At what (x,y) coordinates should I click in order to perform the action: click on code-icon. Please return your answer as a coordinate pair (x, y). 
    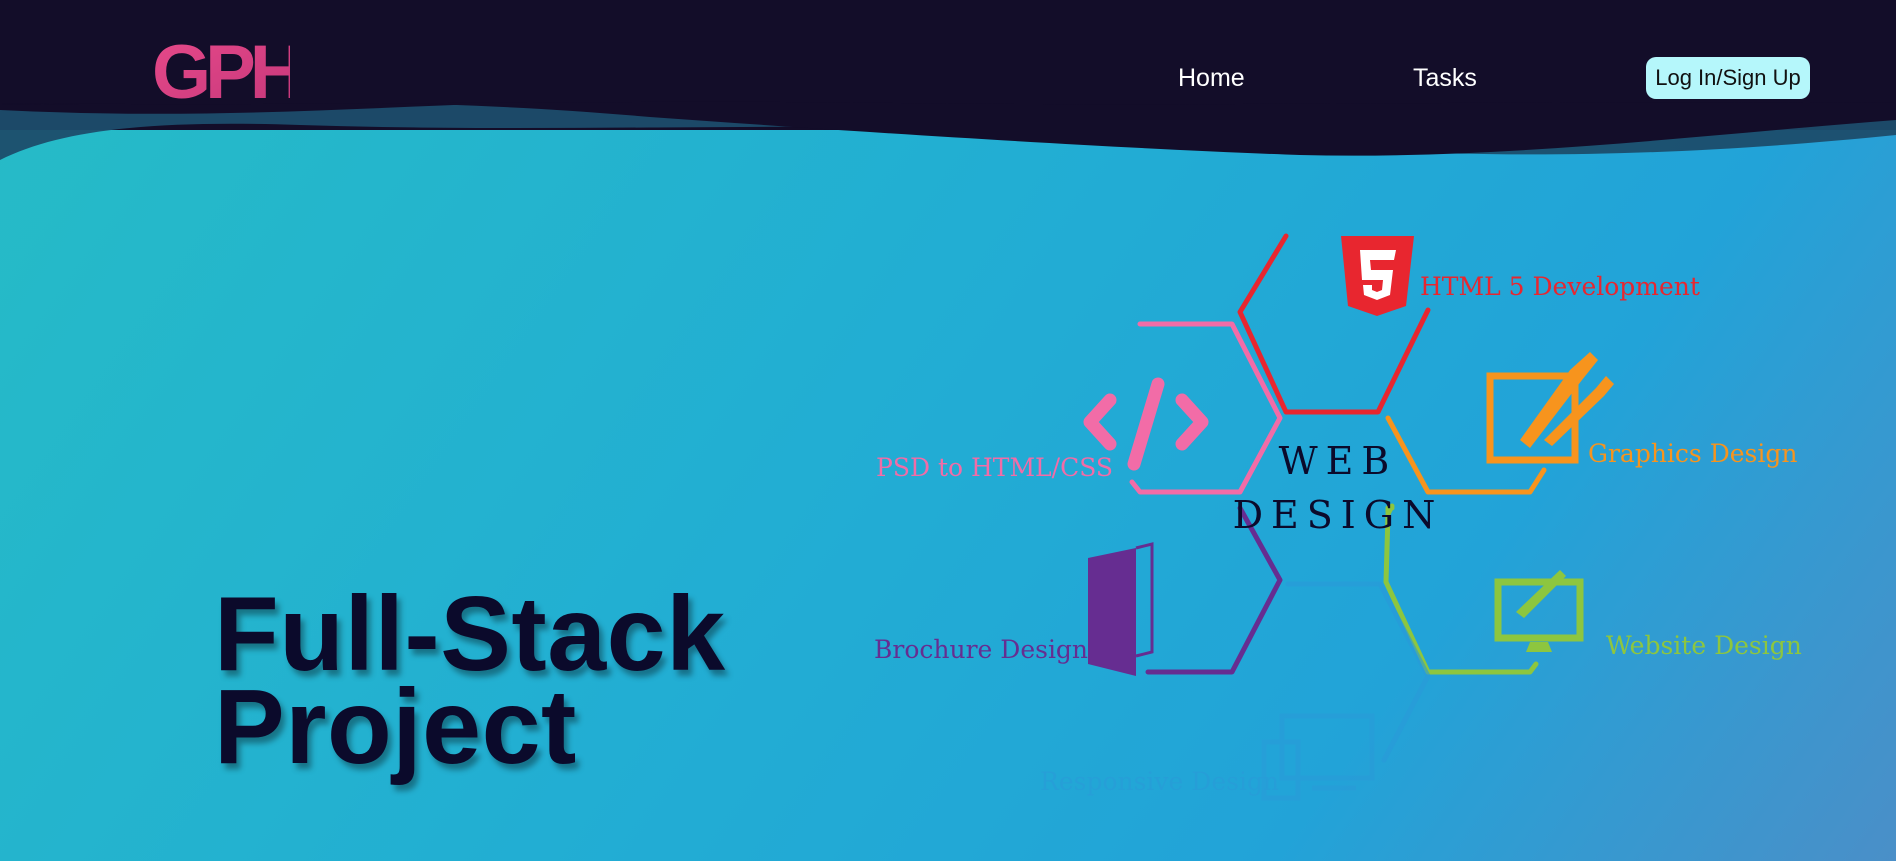
    Looking at the image, I should click on (1146, 424).